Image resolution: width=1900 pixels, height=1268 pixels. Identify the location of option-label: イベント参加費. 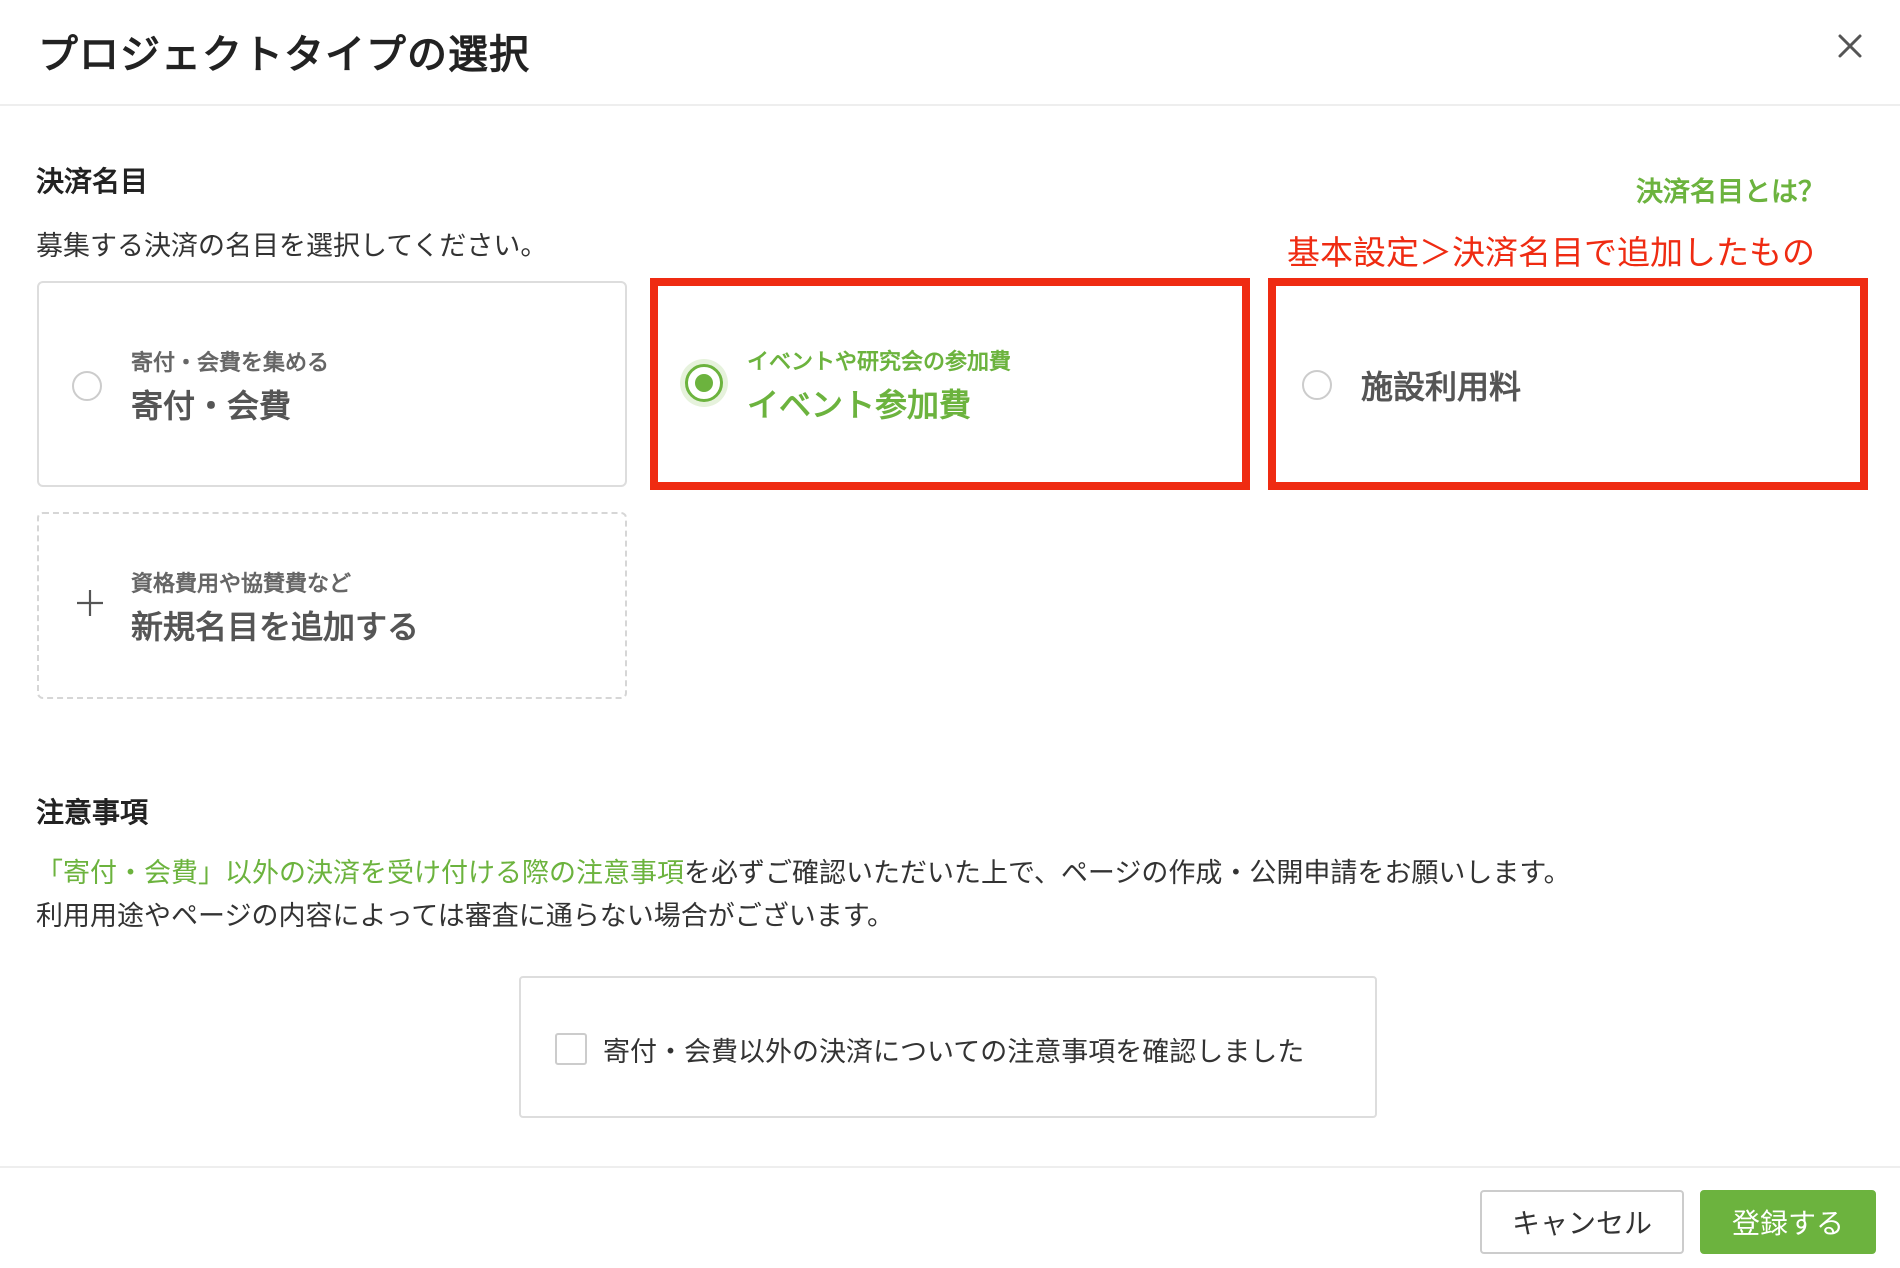
(859, 405).